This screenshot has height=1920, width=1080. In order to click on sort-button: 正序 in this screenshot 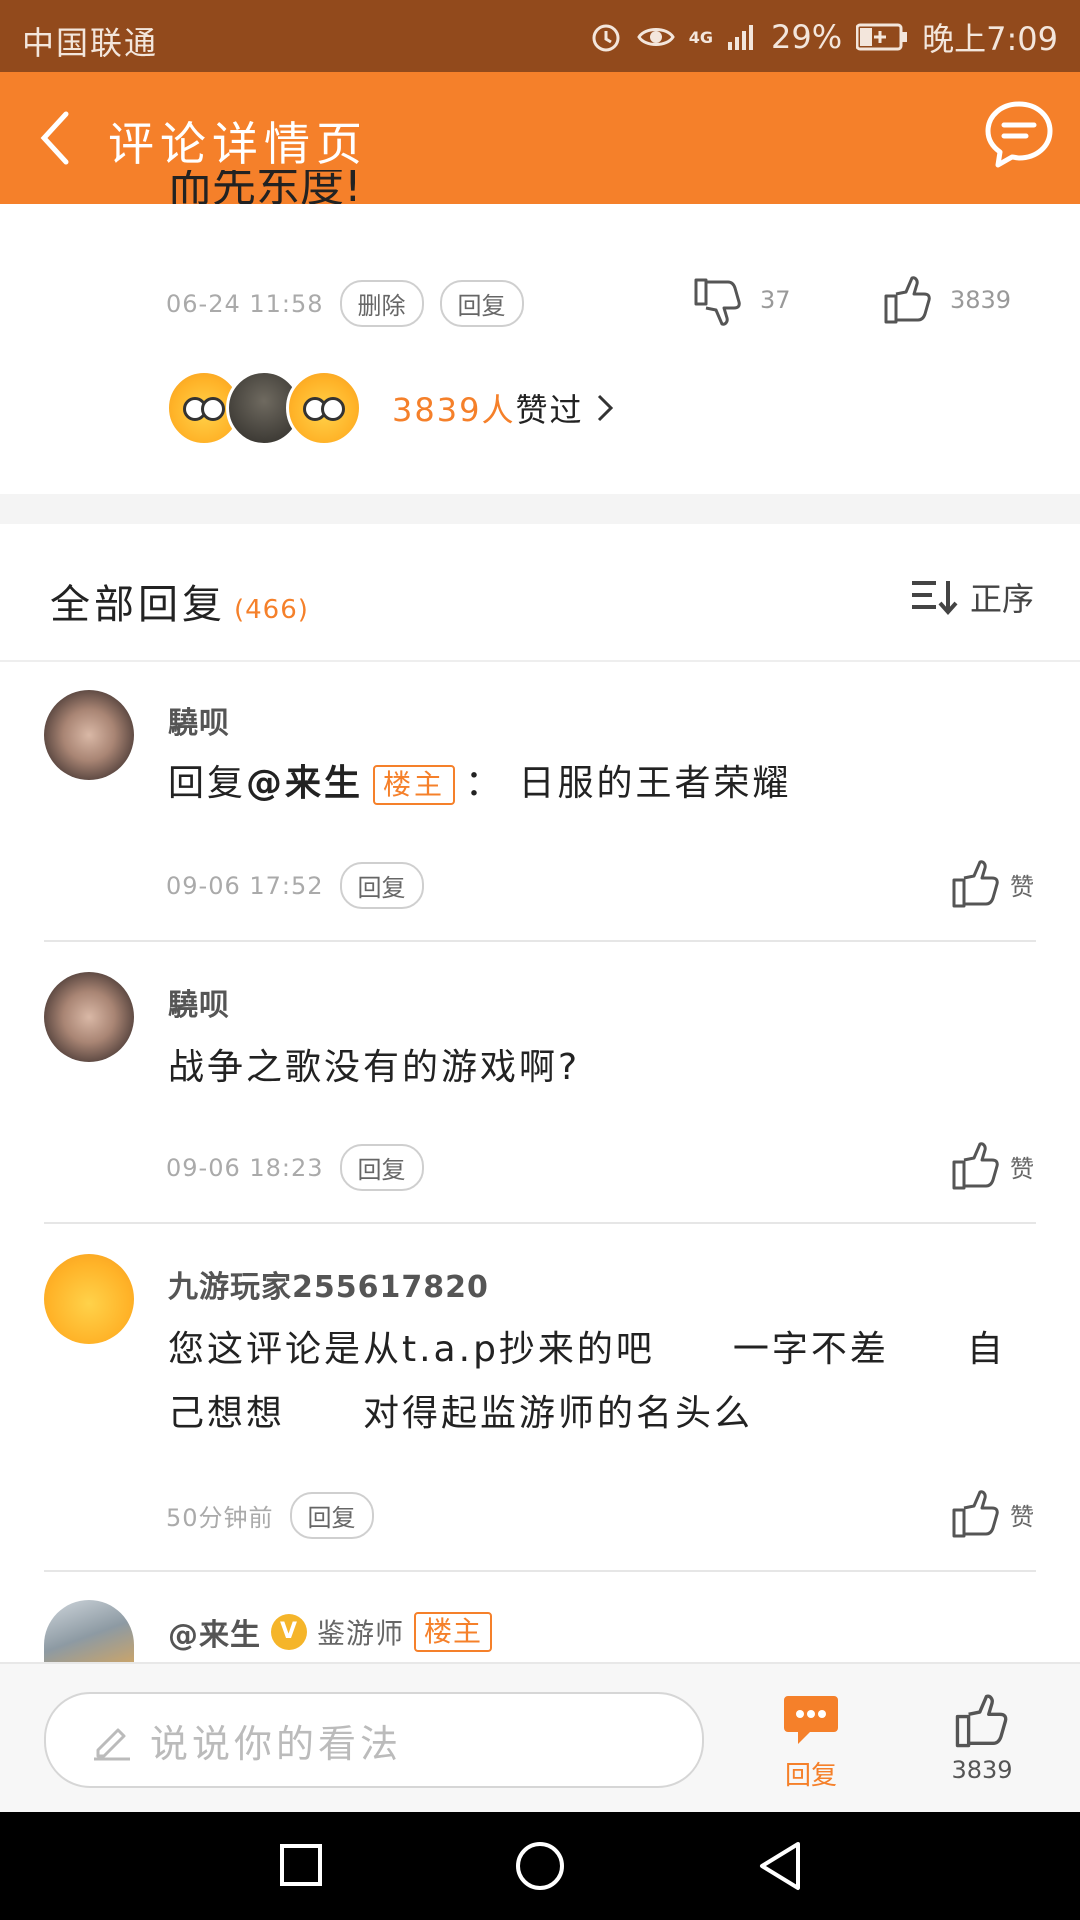, I will do `click(972, 597)`.